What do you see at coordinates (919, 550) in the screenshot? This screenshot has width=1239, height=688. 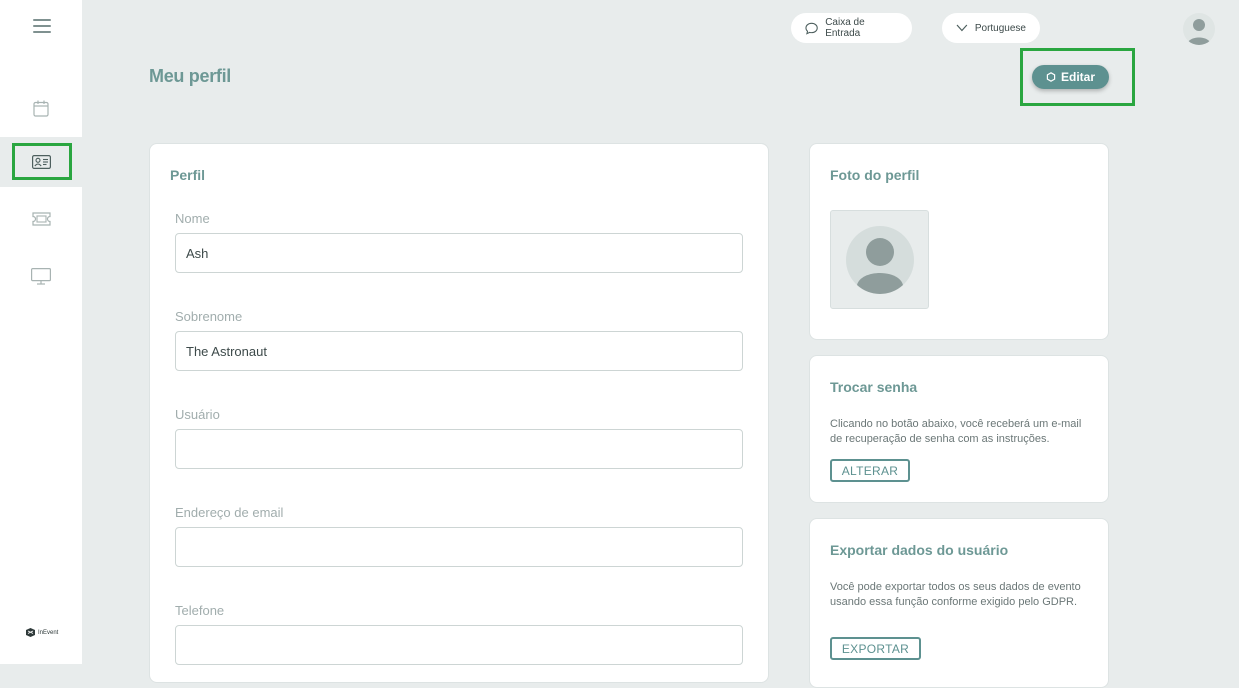 I see `export-card-title: Exportar dados do usuário` at bounding box center [919, 550].